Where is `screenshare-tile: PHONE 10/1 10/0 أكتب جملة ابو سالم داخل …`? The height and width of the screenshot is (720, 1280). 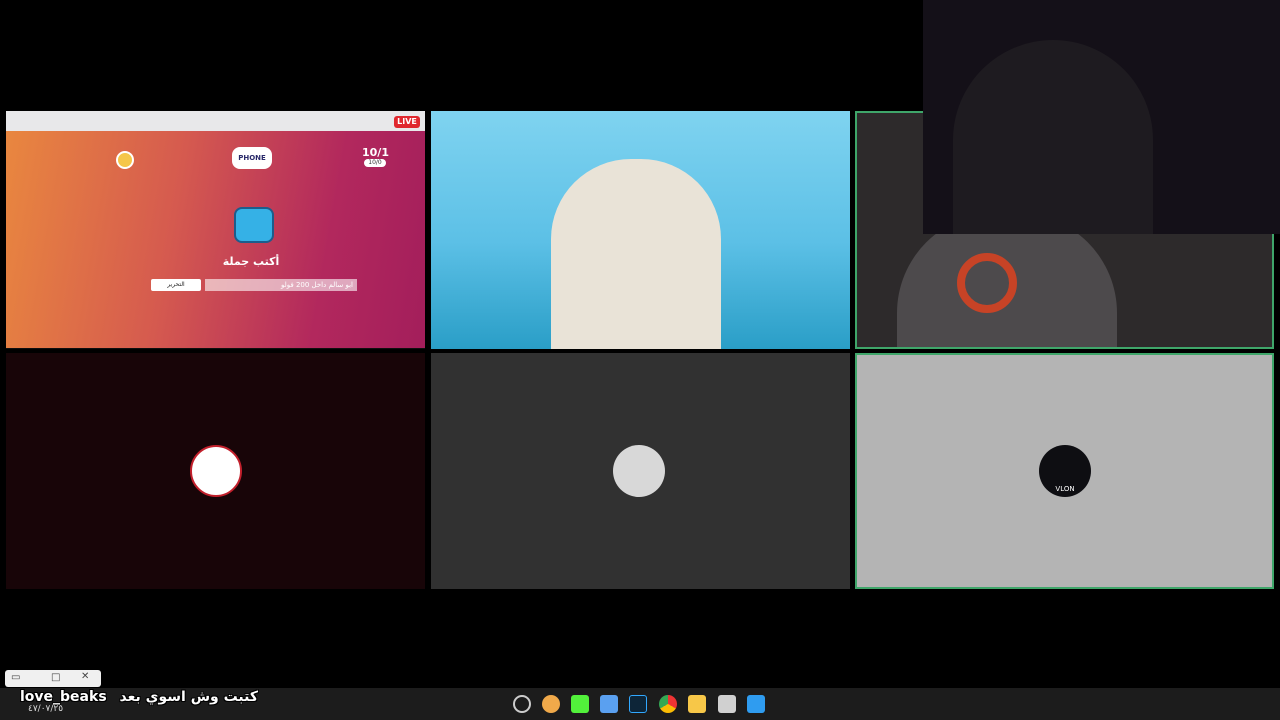 screenshare-tile: PHONE 10/1 10/0 أكتب جملة ابو سالم داخل … is located at coordinates (215, 230).